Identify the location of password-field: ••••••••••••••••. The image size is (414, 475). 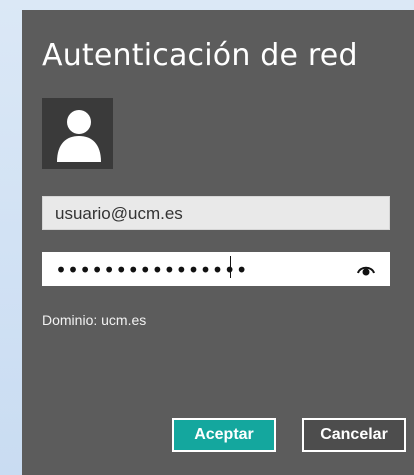
(216, 269).